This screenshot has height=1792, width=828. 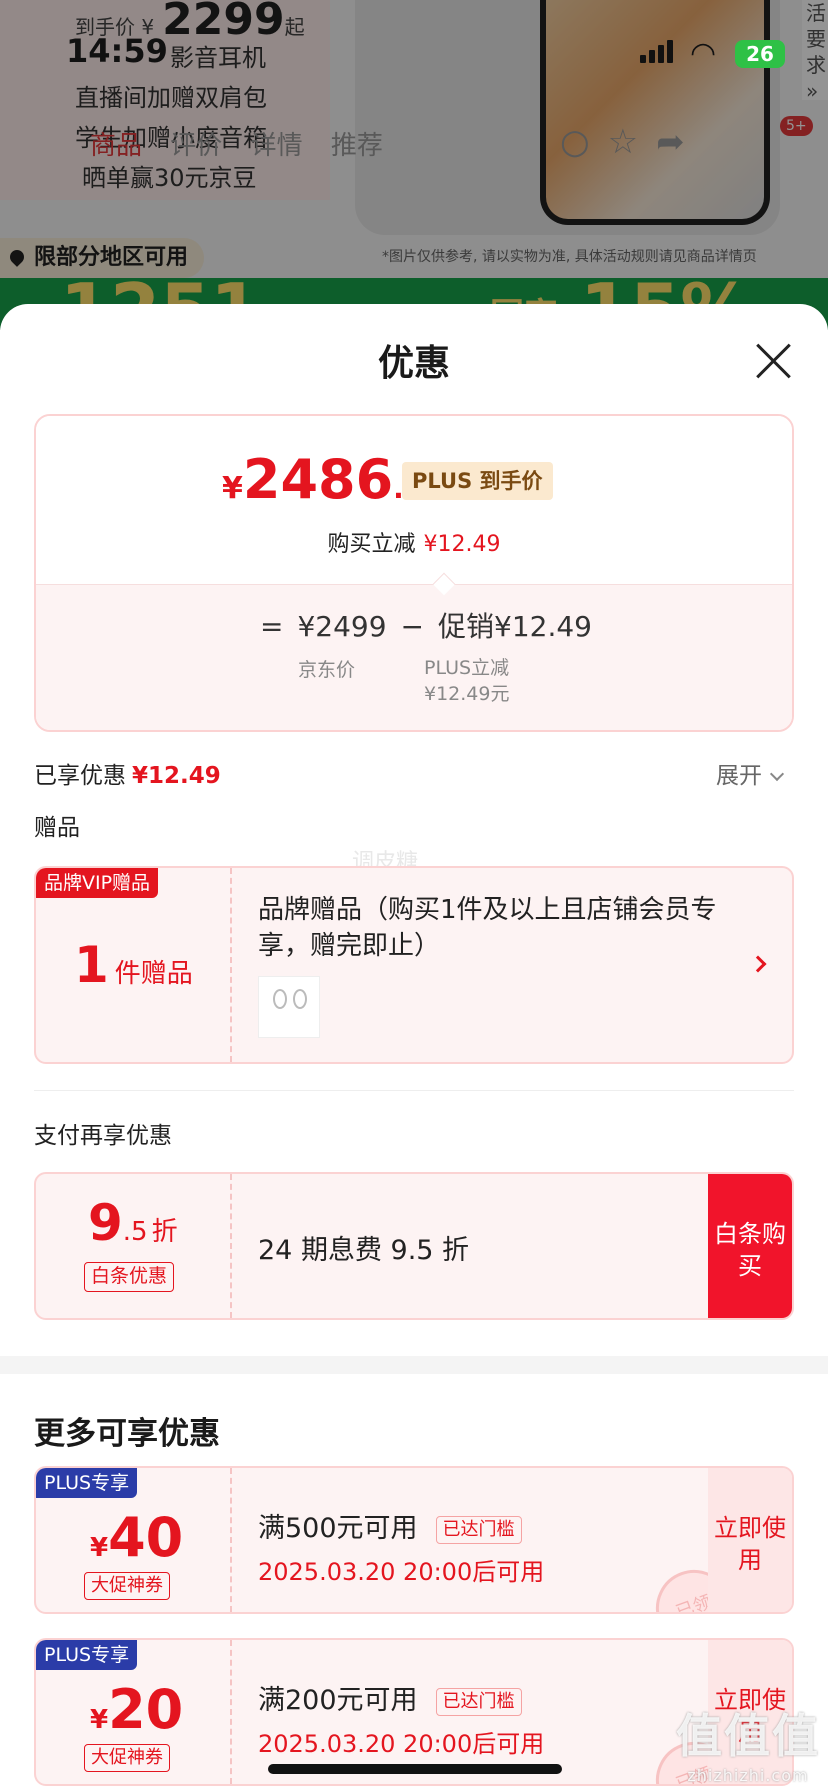 What do you see at coordinates (137, 1537) in the screenshot?
I see `coupon-amount: ¥40` at bounding box center [137, 1537].